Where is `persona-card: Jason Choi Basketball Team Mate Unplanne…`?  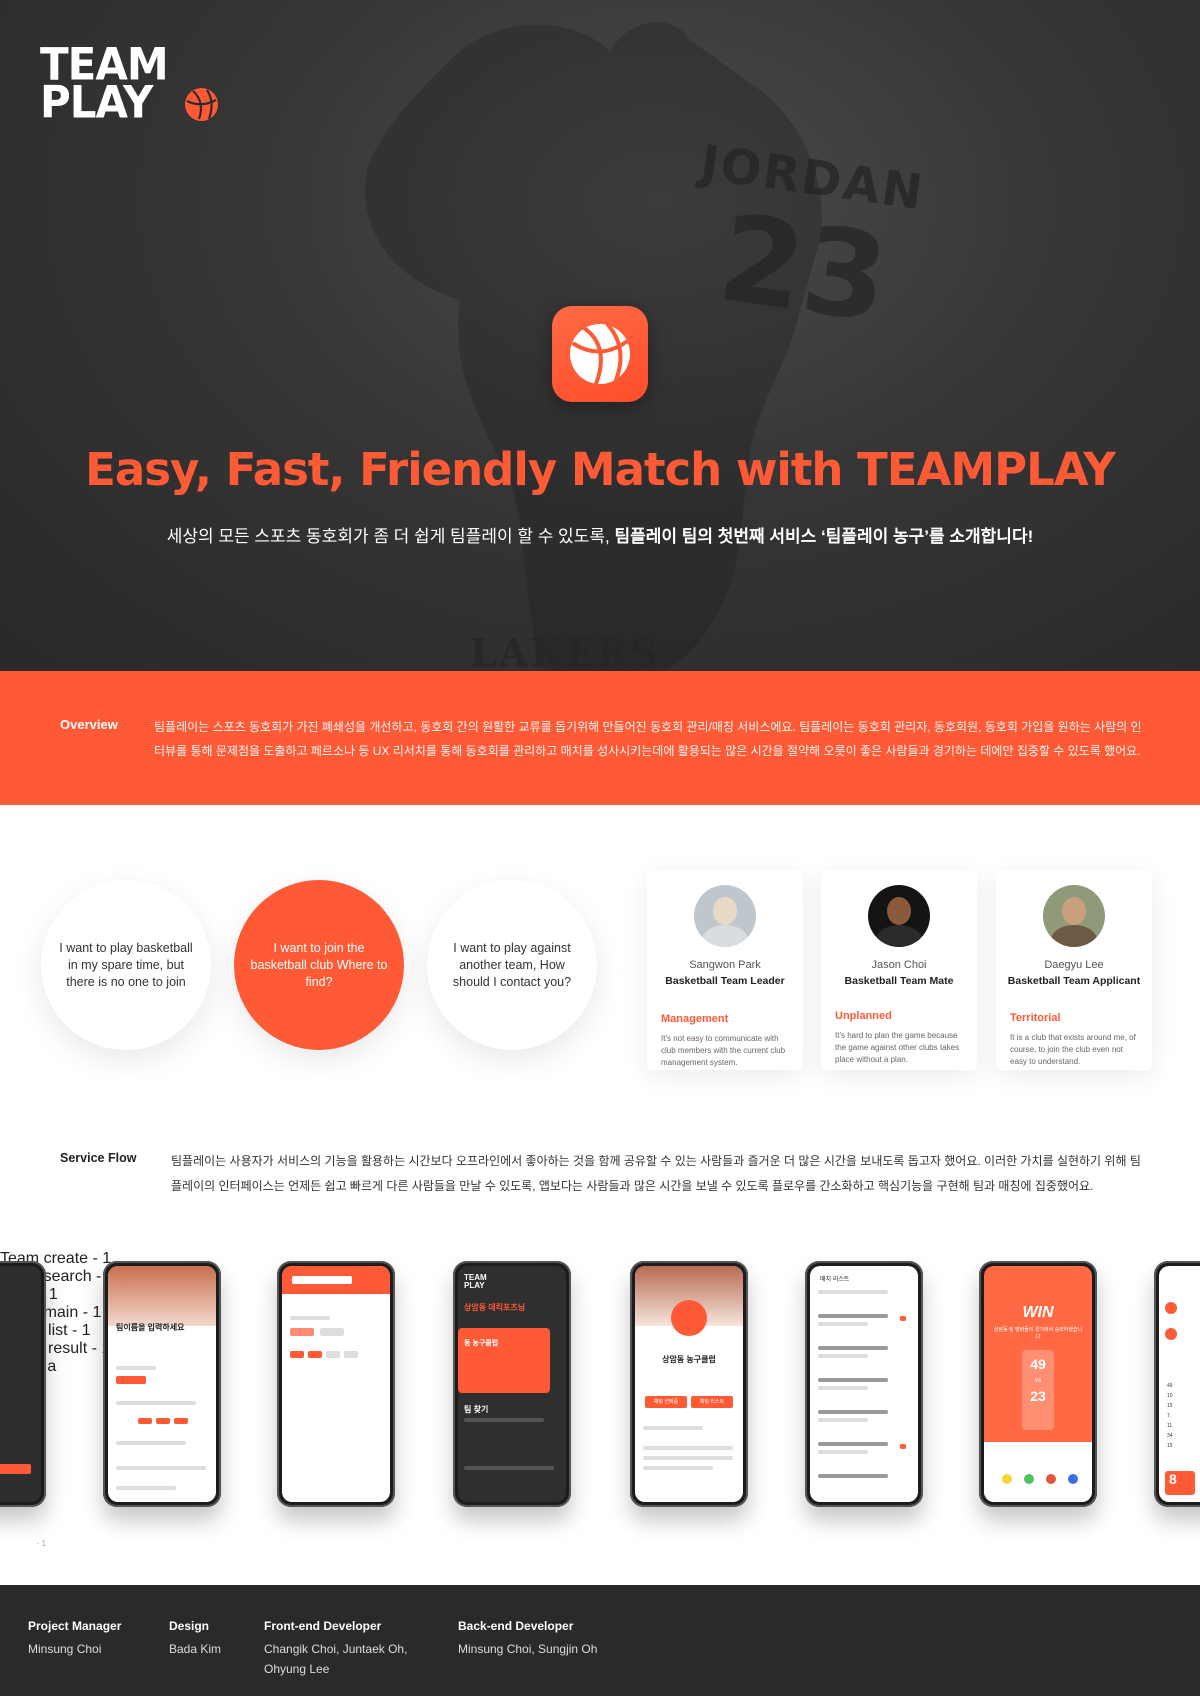
persona-card: Jason Choi Basketball Team Mate Unplanne… is located at coordinates (899, 970).